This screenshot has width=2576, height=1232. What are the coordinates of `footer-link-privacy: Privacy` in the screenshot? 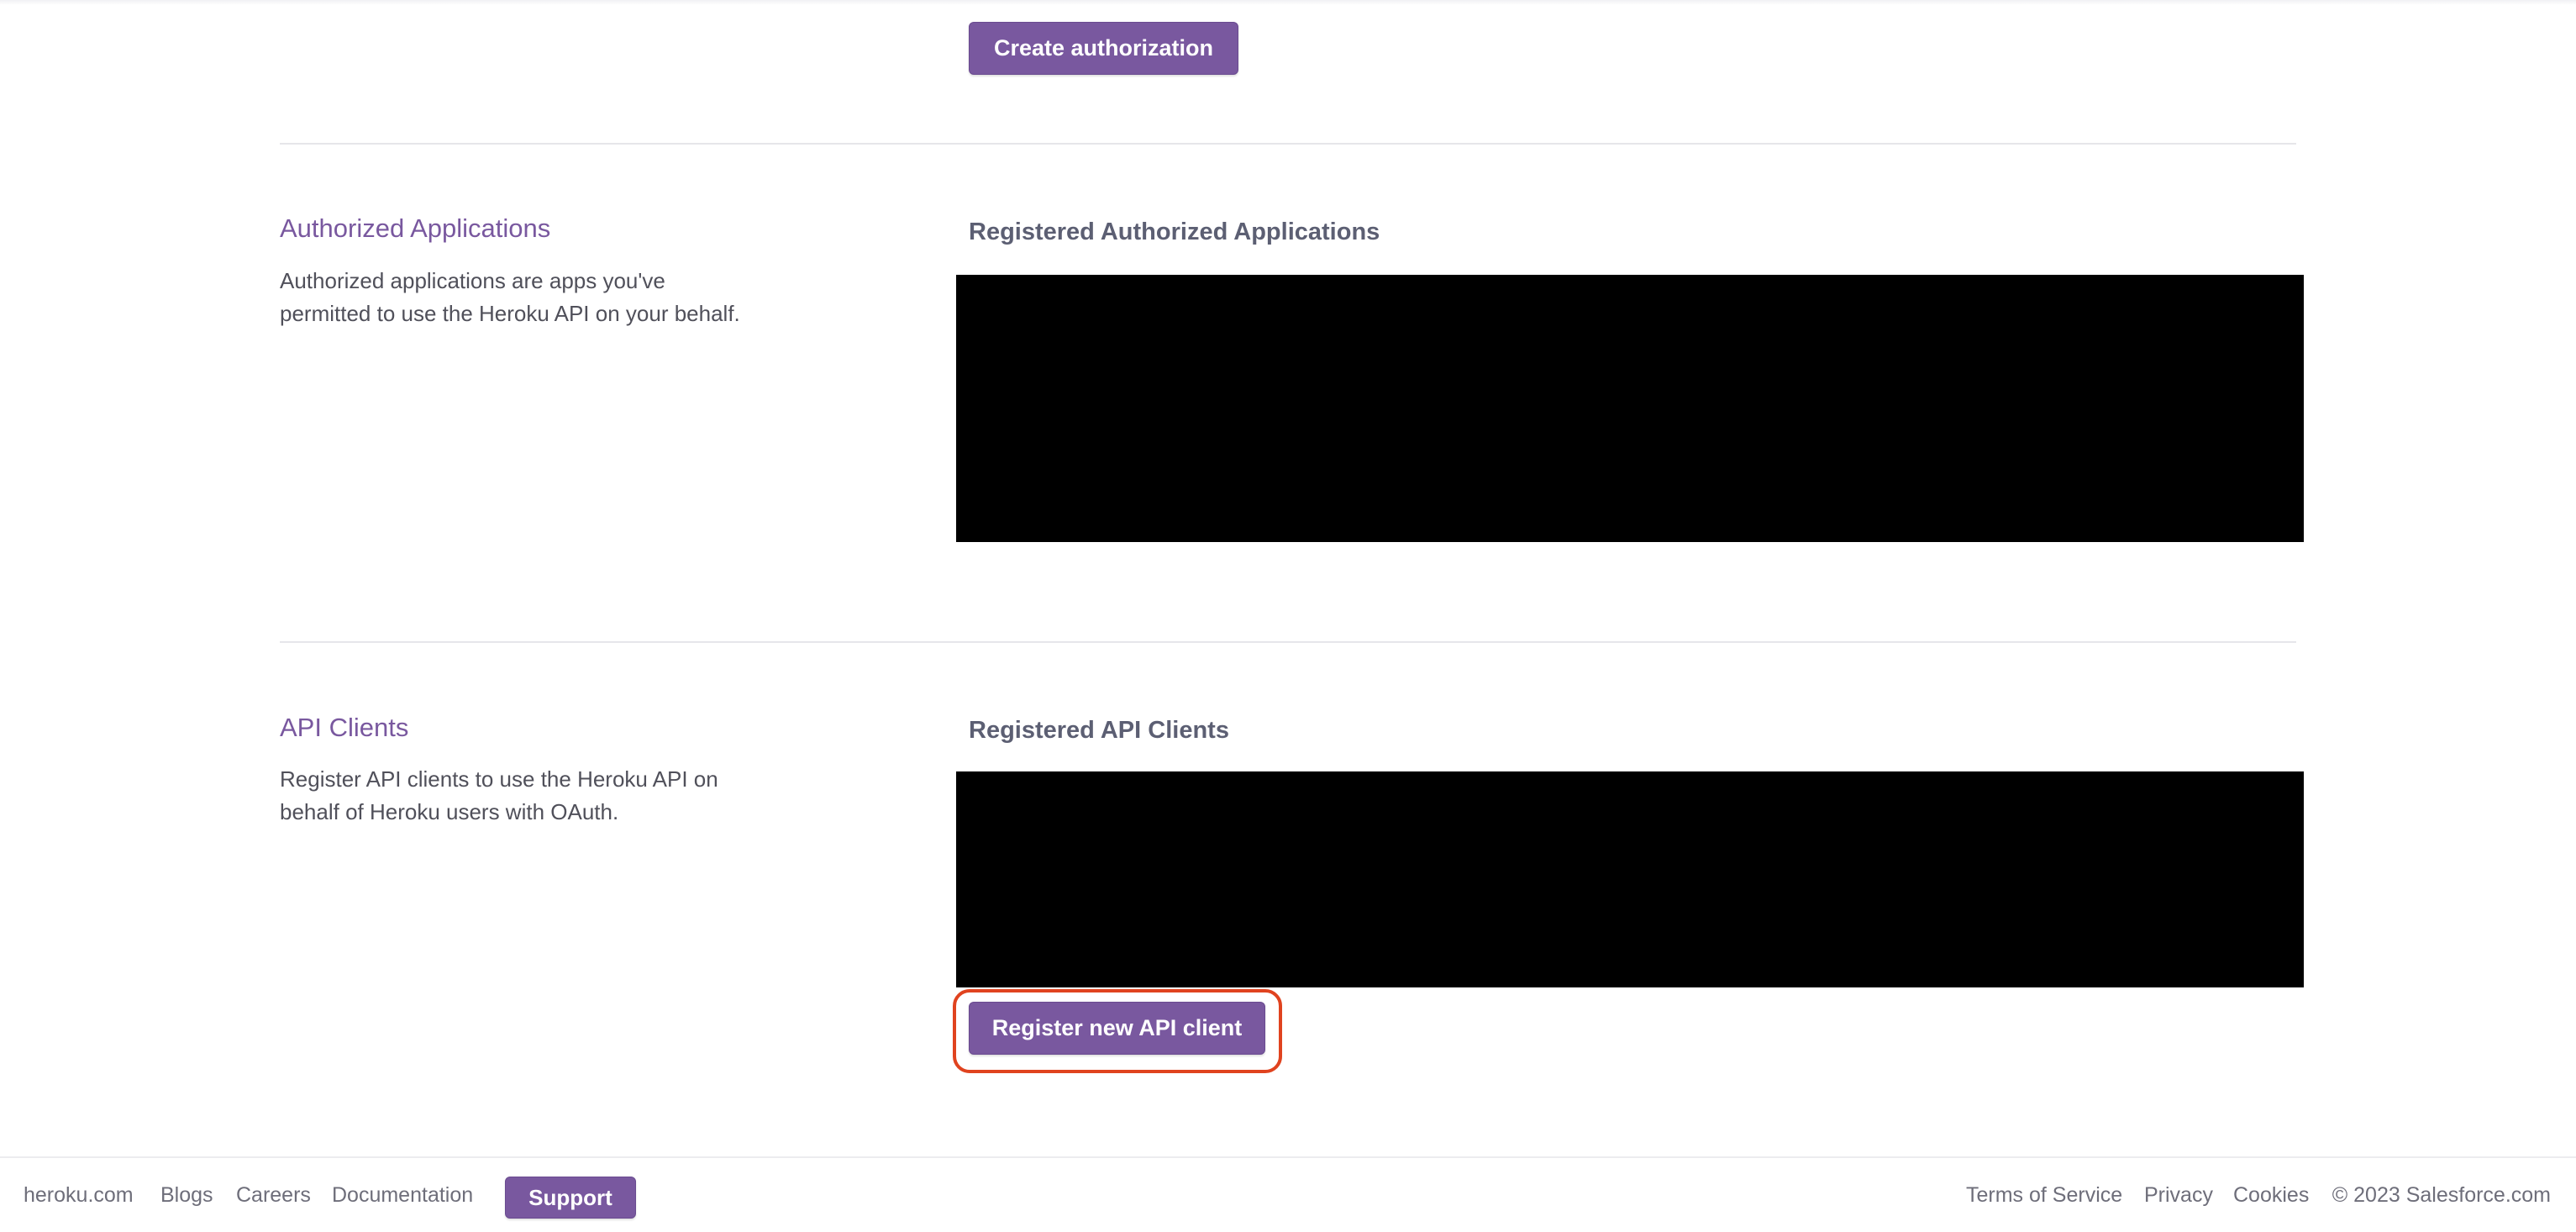 It's located at (2178, 1195).